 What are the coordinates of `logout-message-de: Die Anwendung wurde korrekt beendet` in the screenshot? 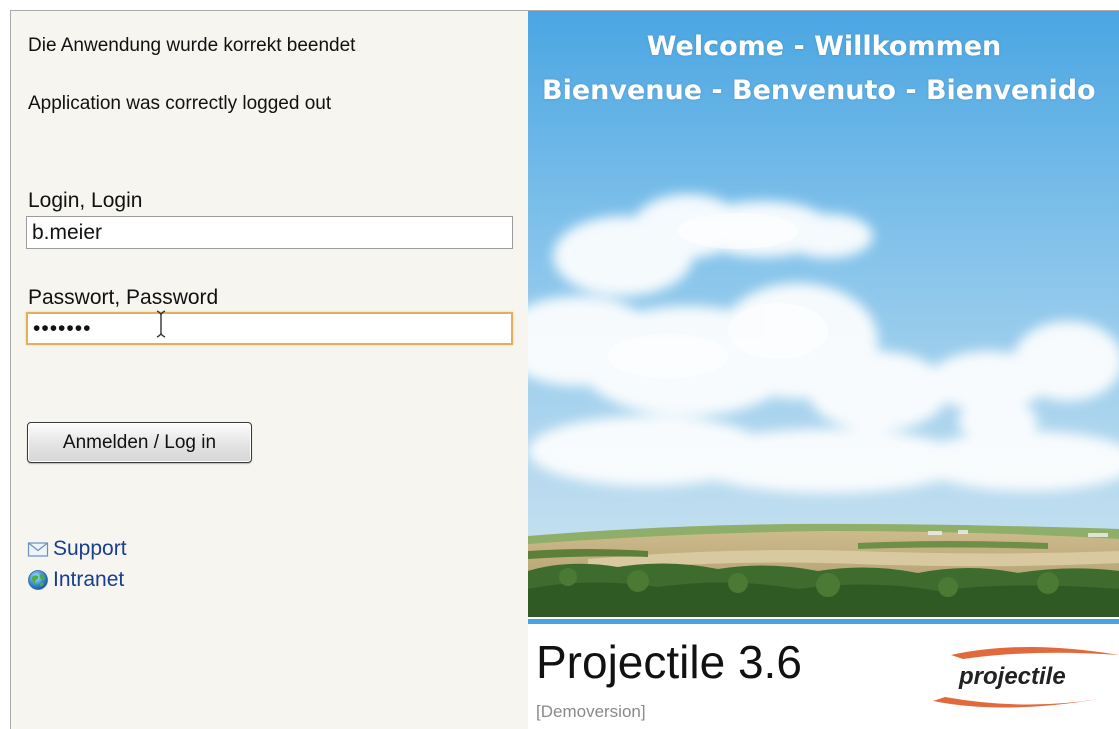 It's located at (192, 45).